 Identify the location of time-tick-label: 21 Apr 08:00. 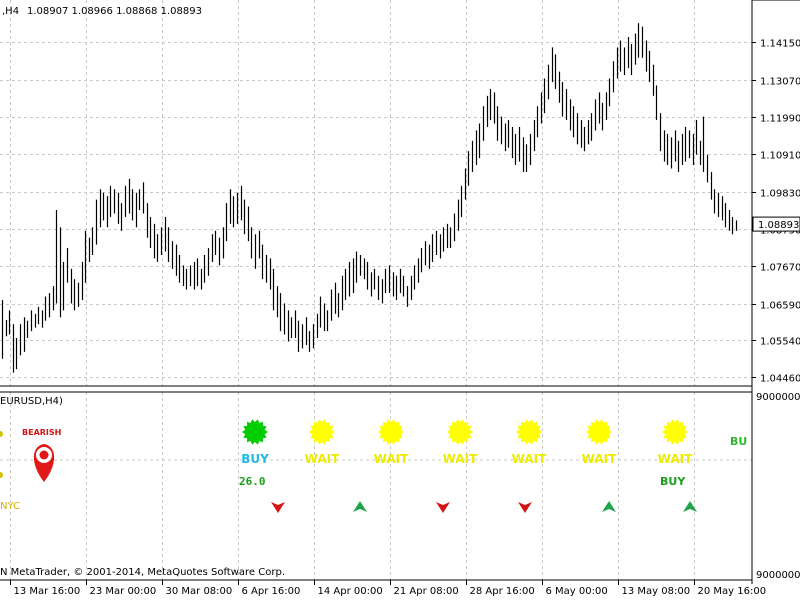
(426, 591).